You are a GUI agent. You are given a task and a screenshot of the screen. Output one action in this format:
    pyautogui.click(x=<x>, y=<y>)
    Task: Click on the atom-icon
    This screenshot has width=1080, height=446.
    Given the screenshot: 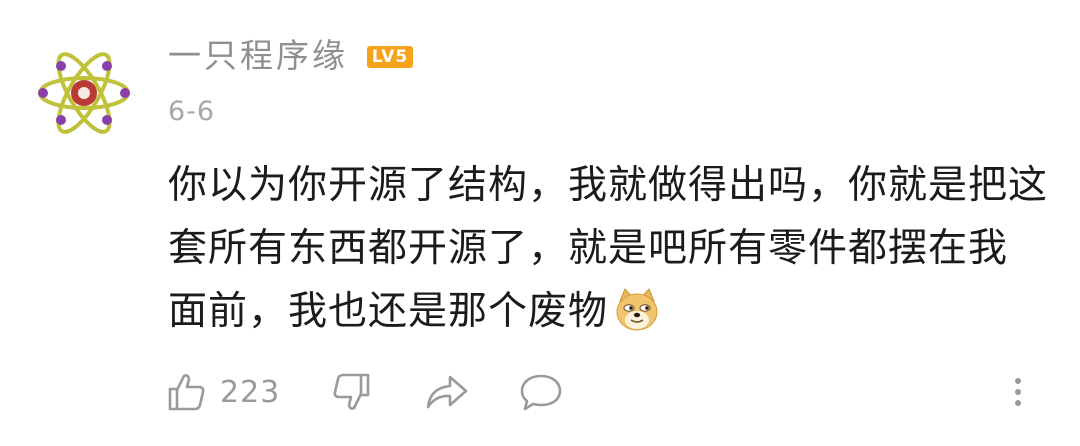 What is the action you would take?
    pyautogui.click(x=84, y=93)
    